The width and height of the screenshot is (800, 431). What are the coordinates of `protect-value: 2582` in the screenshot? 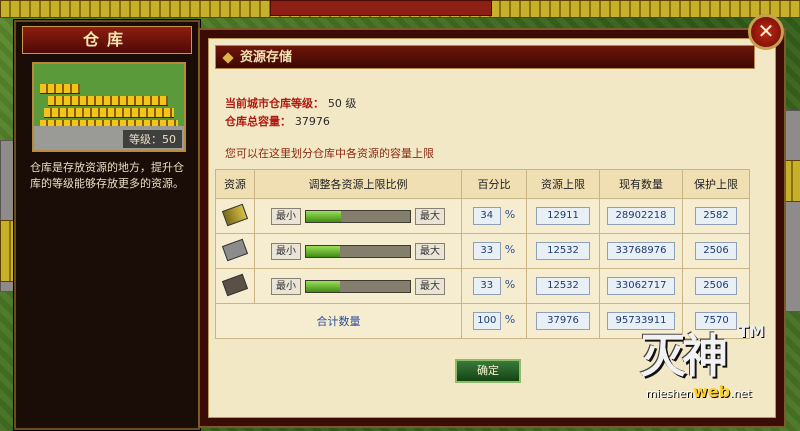 It's located at (716, 216).